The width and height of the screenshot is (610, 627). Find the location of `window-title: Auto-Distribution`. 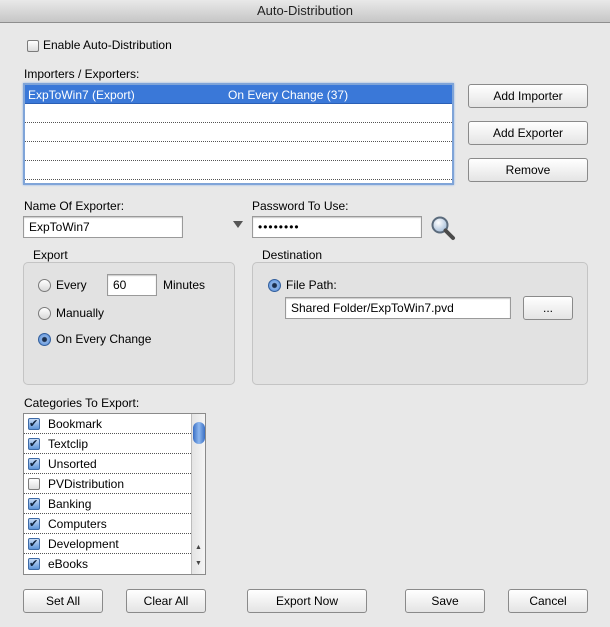

window-title: Auto-Distribution is located at coordinates (305, 11).